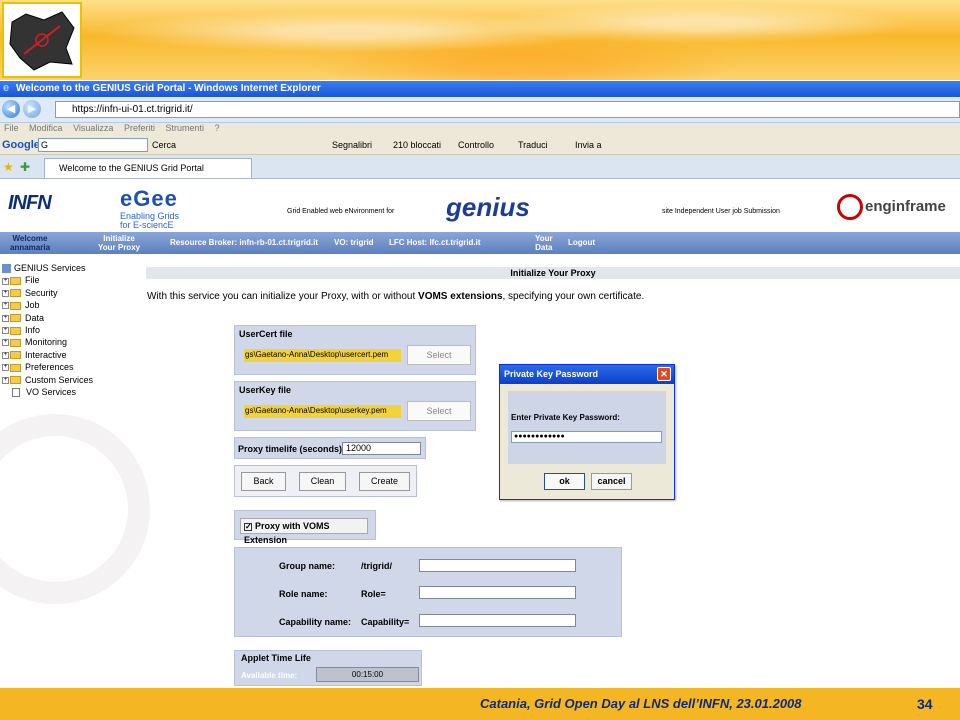 This screenshot has width=960, height=720. I want to click on nav-initialize-proxy: Initialize Your Proxy, so click(119, 243).